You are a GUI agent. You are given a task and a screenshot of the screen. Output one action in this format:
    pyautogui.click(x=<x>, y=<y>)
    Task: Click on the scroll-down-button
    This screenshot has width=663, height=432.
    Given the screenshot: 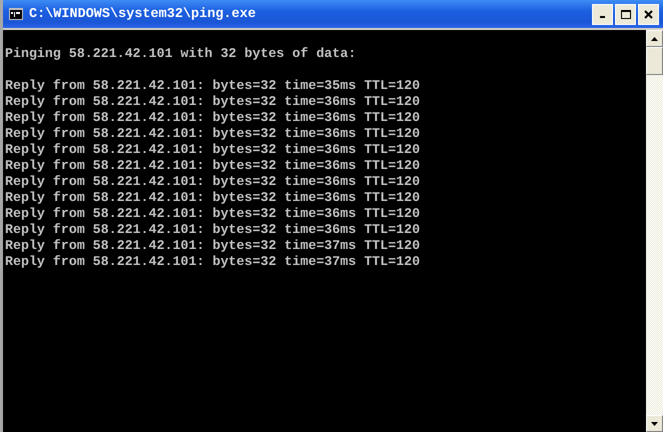 What is the action you would take?
    pyautogui.click(x=654, y=423)
    